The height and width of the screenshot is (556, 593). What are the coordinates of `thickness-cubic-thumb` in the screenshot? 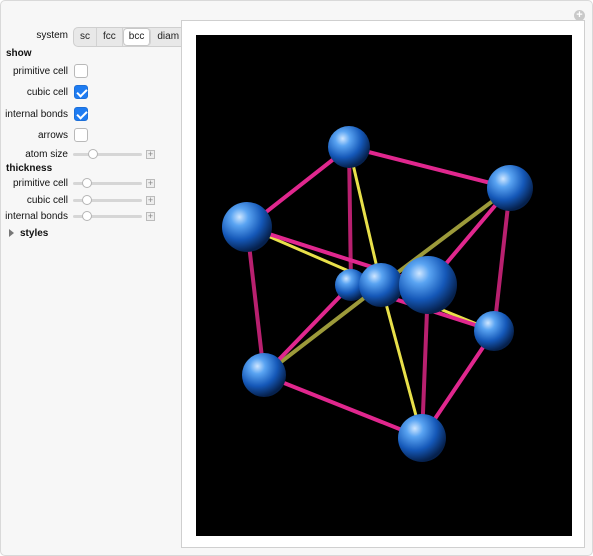 It's located at (86, 200).